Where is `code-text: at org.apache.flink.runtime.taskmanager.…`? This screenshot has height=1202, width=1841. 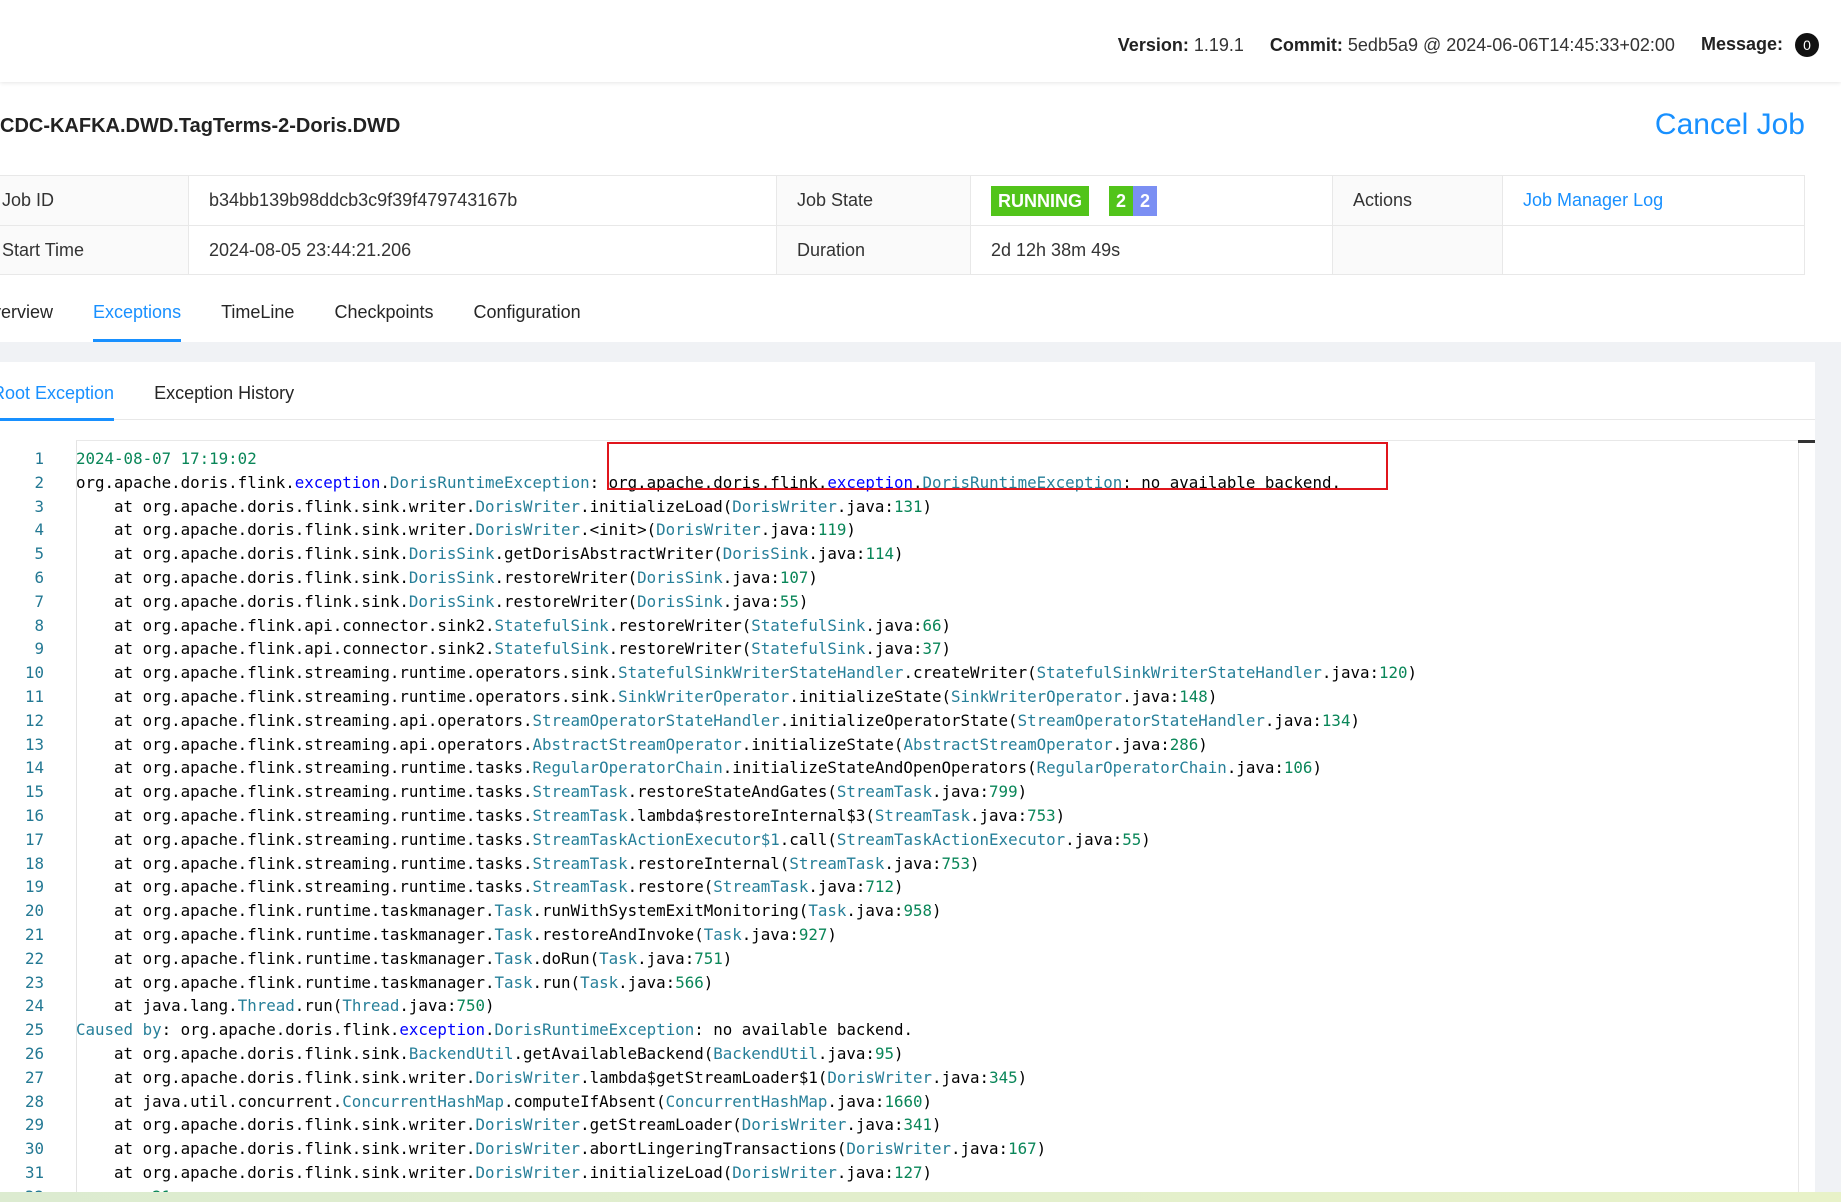 code-text: at org.apache.flink.runtime.taskmanager.… is located at coordinates (456, 934).